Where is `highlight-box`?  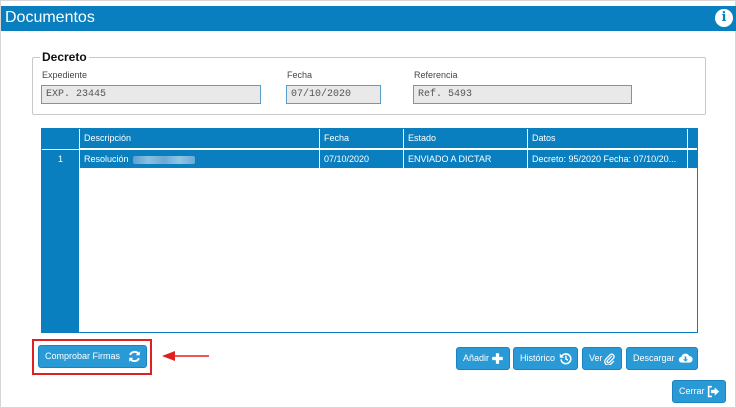 highlight-box is located at coordinates (92, 357).